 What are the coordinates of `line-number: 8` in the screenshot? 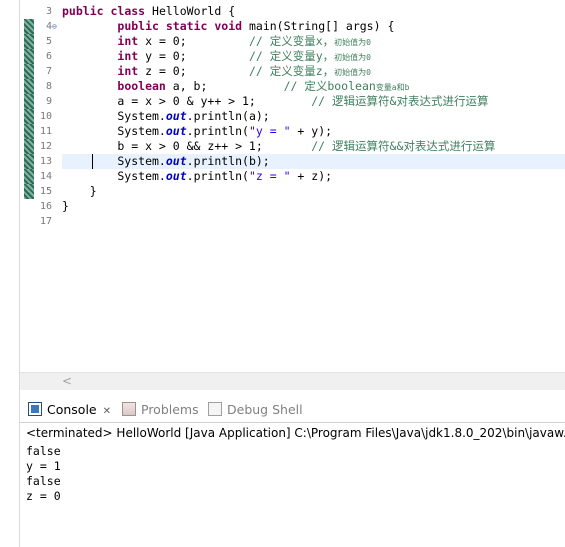 It's located at (43, 86).